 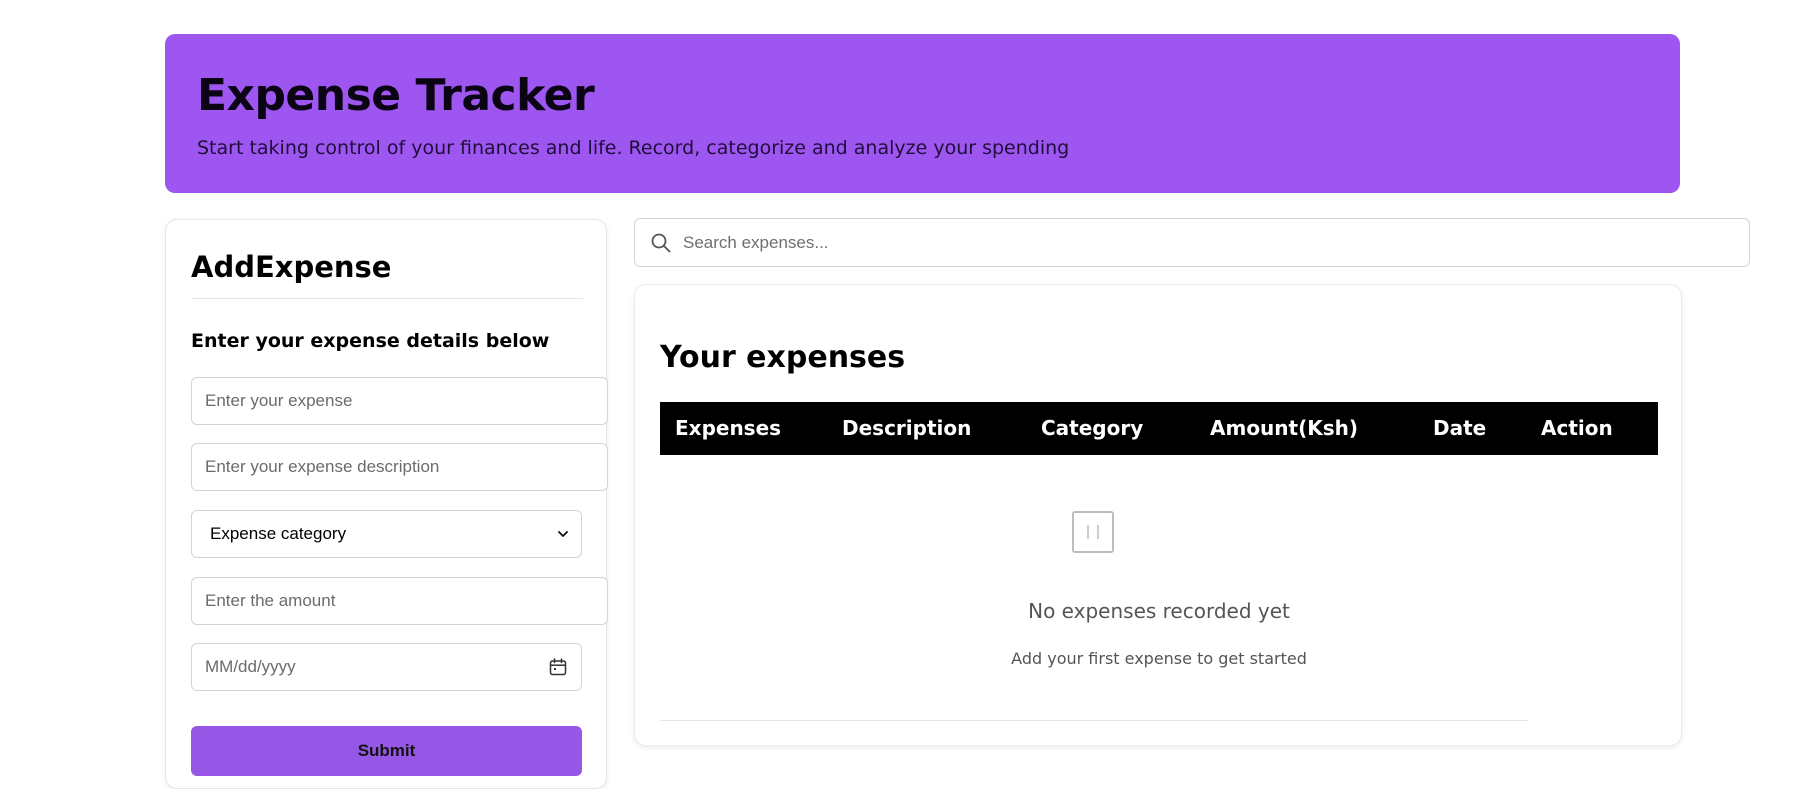 I want to click on column-header-category: Category, so click(x=1092, y=428).